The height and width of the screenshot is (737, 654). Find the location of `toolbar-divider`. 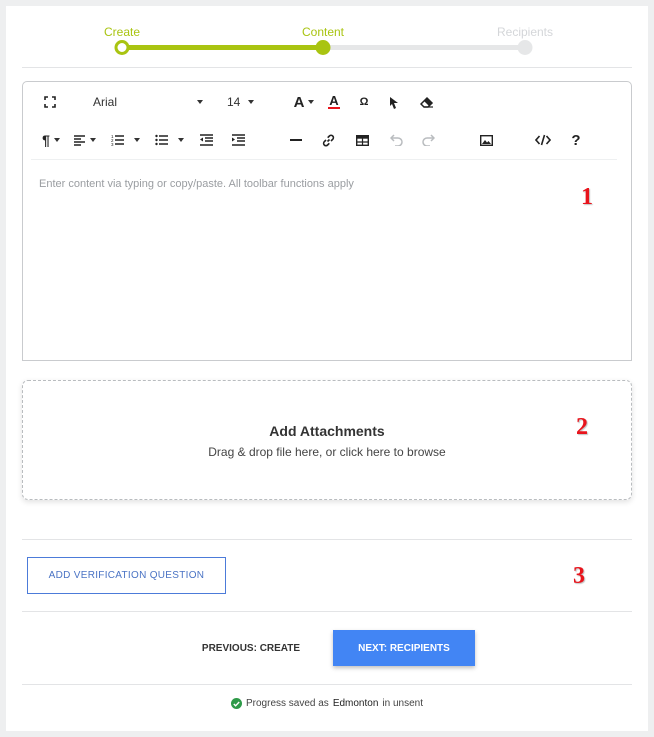

toolbar-divider is located at coordinates (324, 159).